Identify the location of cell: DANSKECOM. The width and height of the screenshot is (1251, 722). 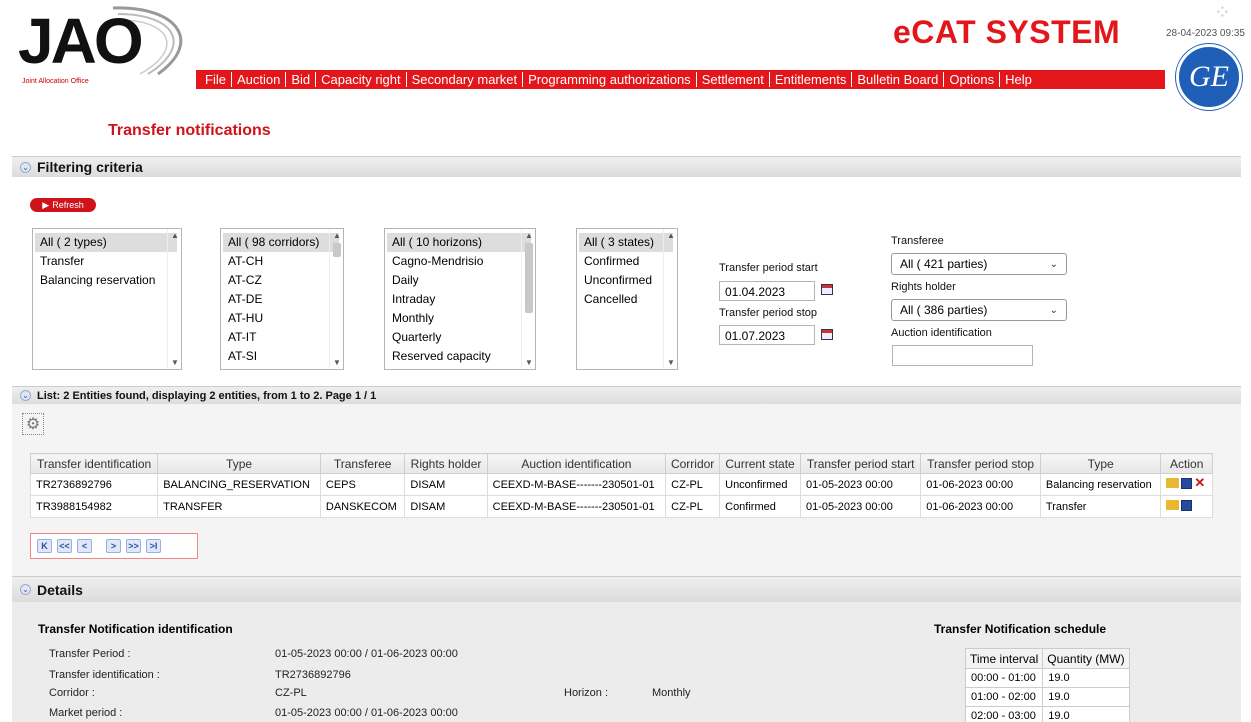
(362, 506).